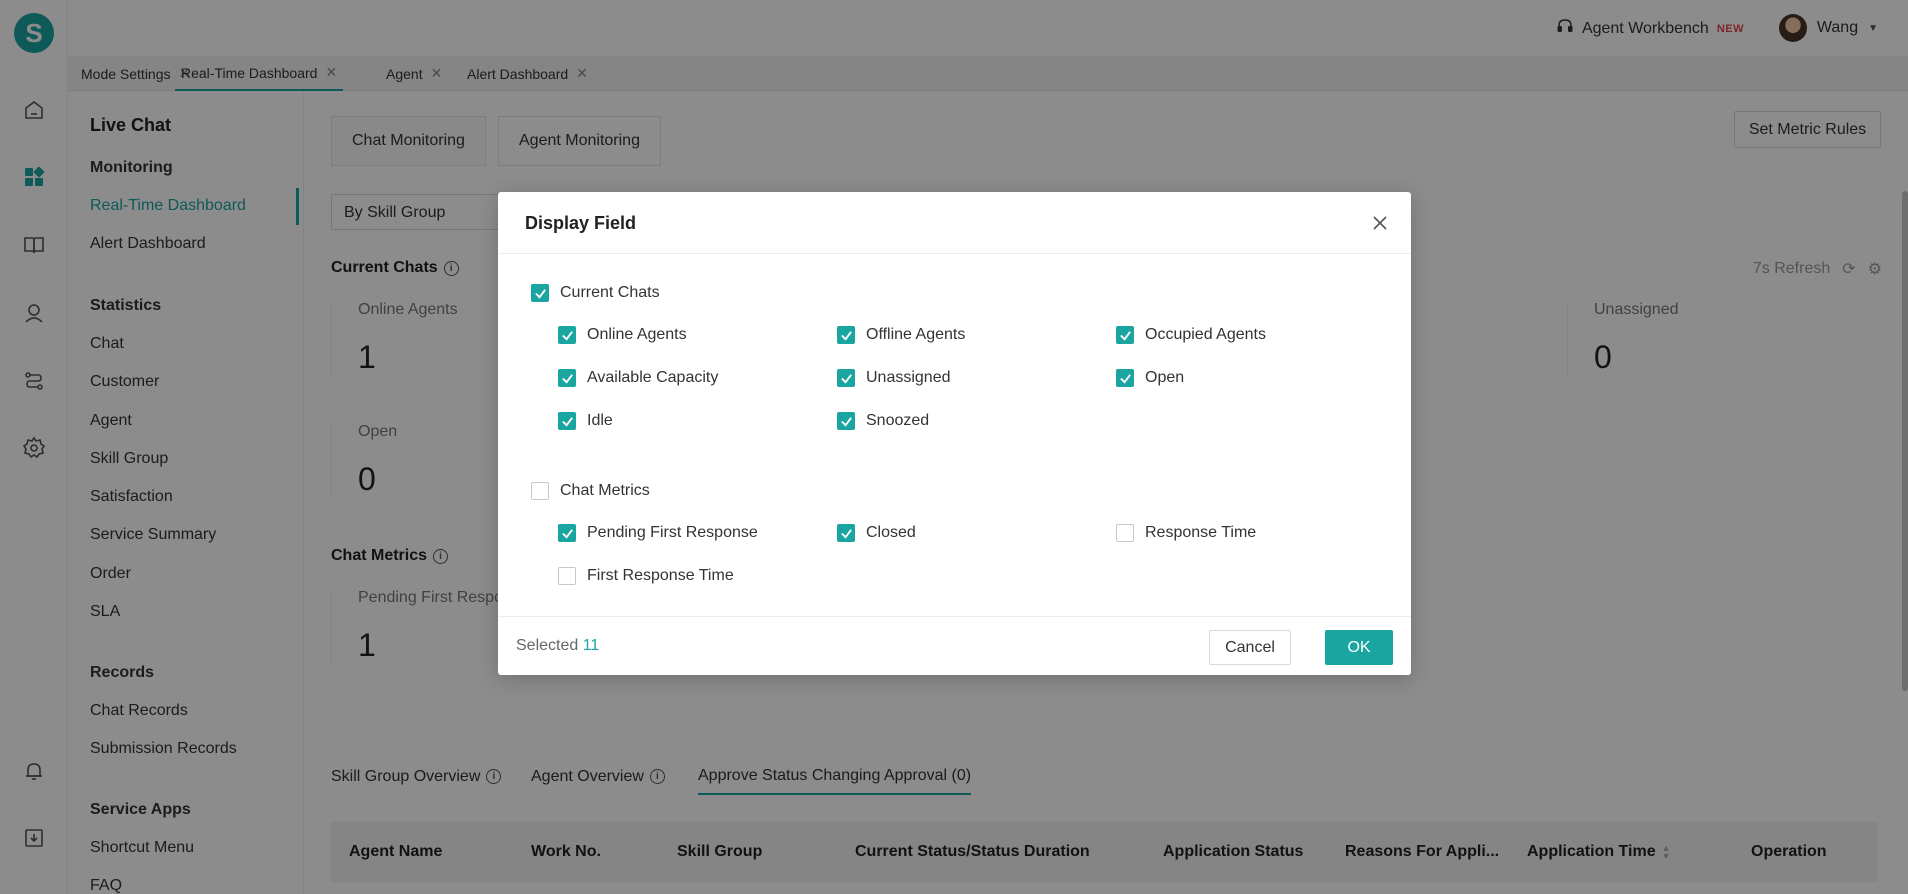 This screenshot has width=1908, height=894. I want to click on checkbox-label: Offline Agents, so click(916, 334).